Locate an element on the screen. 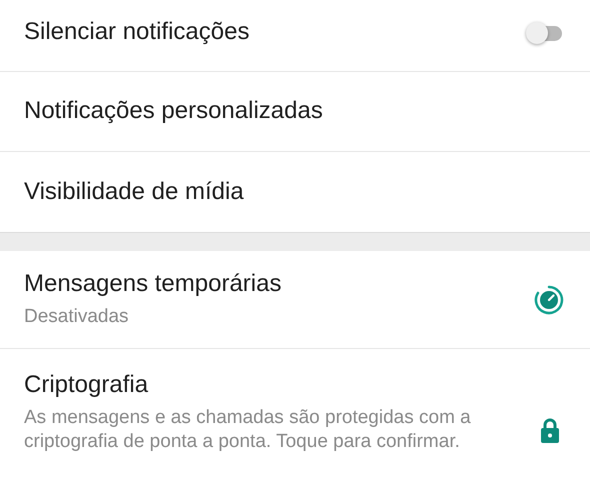 Image resolution: width=590 pixels, height=492 pixels. toggle-switch is located at coordinates (545, 33).